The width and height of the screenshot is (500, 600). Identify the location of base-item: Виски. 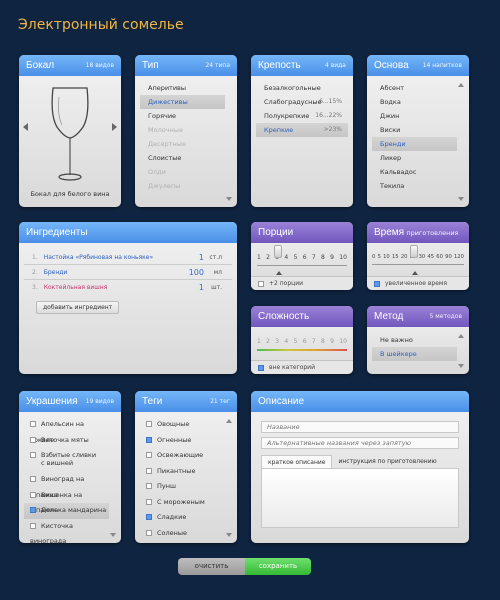
(414, 130).